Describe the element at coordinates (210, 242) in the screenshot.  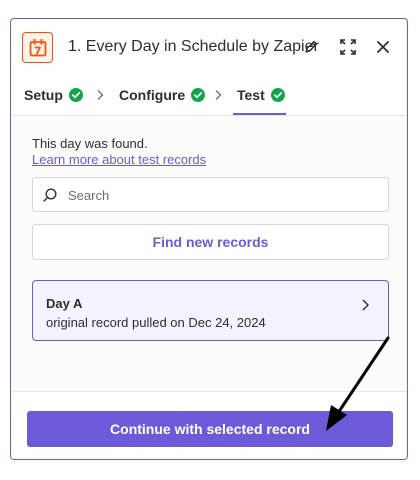
I see `find-new-records-button: Find new records` at that location.